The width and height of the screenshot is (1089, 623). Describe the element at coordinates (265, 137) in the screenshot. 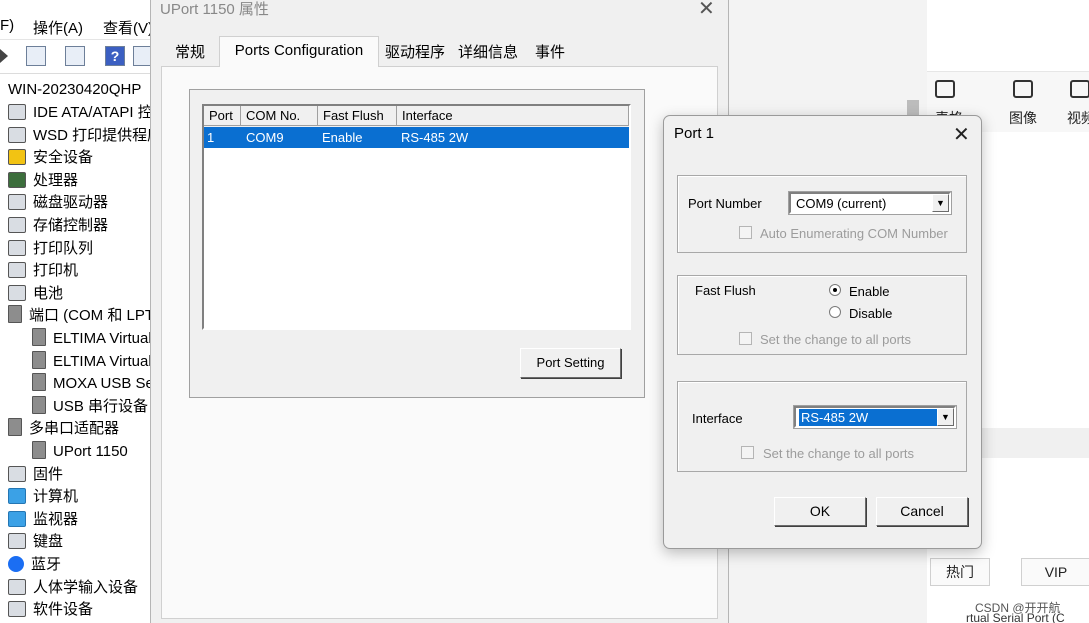

I see `cell-com: COM9` at that location.